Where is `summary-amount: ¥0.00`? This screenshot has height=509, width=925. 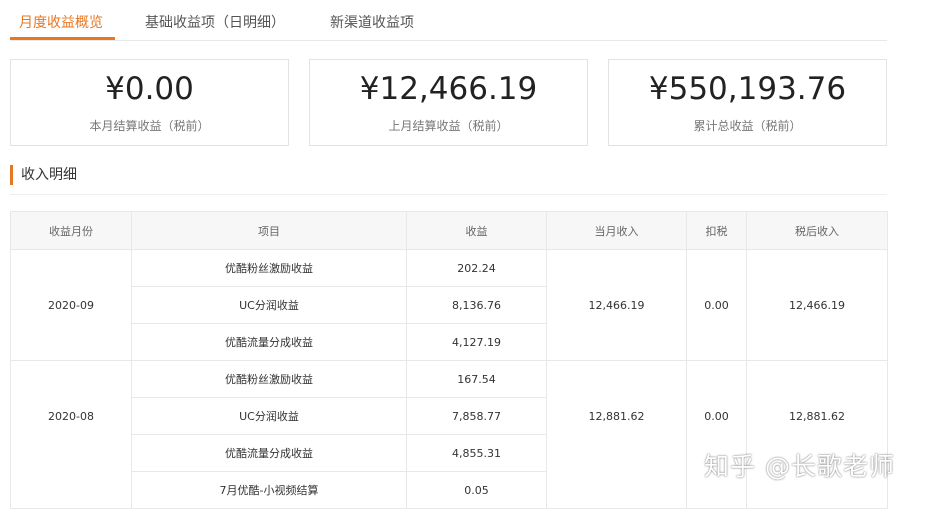
summary-amount: ¥0.00 is located at coordinates (149, 89).